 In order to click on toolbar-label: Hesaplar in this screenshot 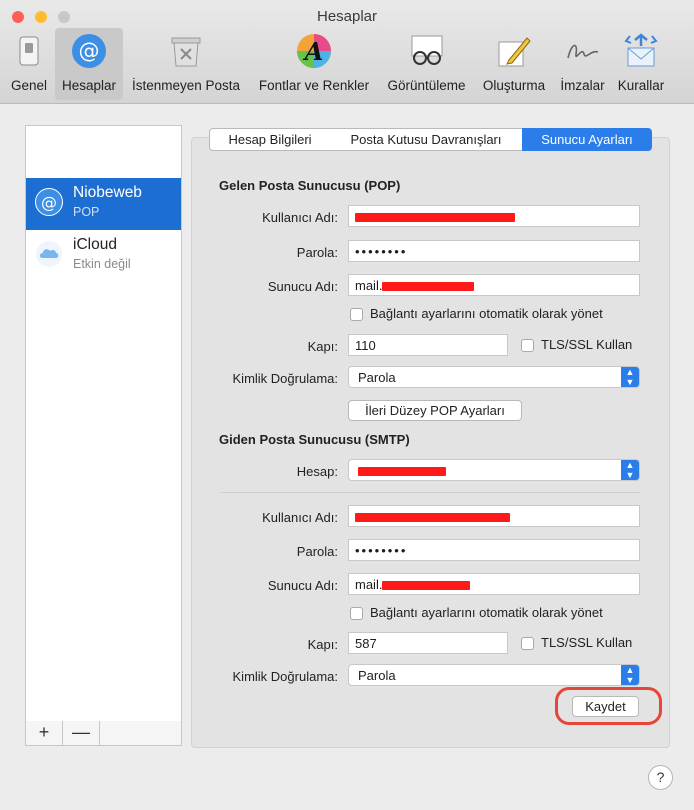, I will do `click(89, 85)`.